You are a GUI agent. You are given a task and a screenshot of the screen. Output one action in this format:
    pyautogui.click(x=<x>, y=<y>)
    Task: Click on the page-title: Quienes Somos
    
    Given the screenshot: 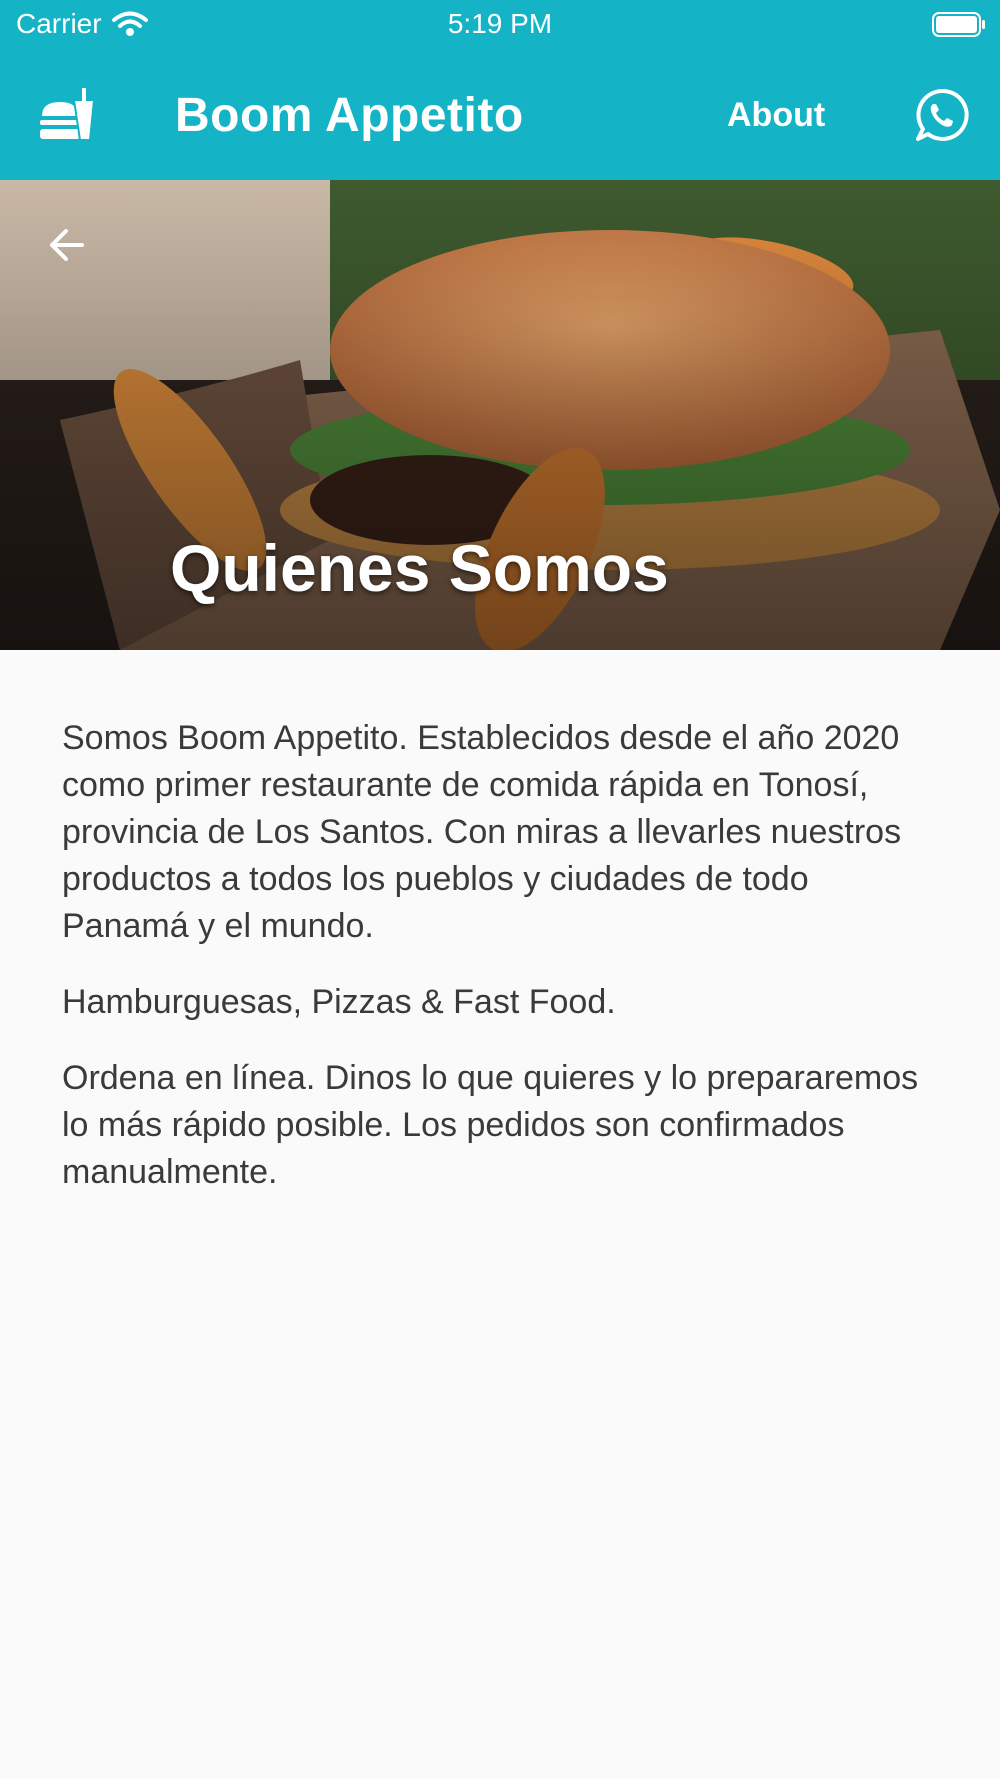 What is the action you would take?
    pyautogui.click(x=419, y=568)
    